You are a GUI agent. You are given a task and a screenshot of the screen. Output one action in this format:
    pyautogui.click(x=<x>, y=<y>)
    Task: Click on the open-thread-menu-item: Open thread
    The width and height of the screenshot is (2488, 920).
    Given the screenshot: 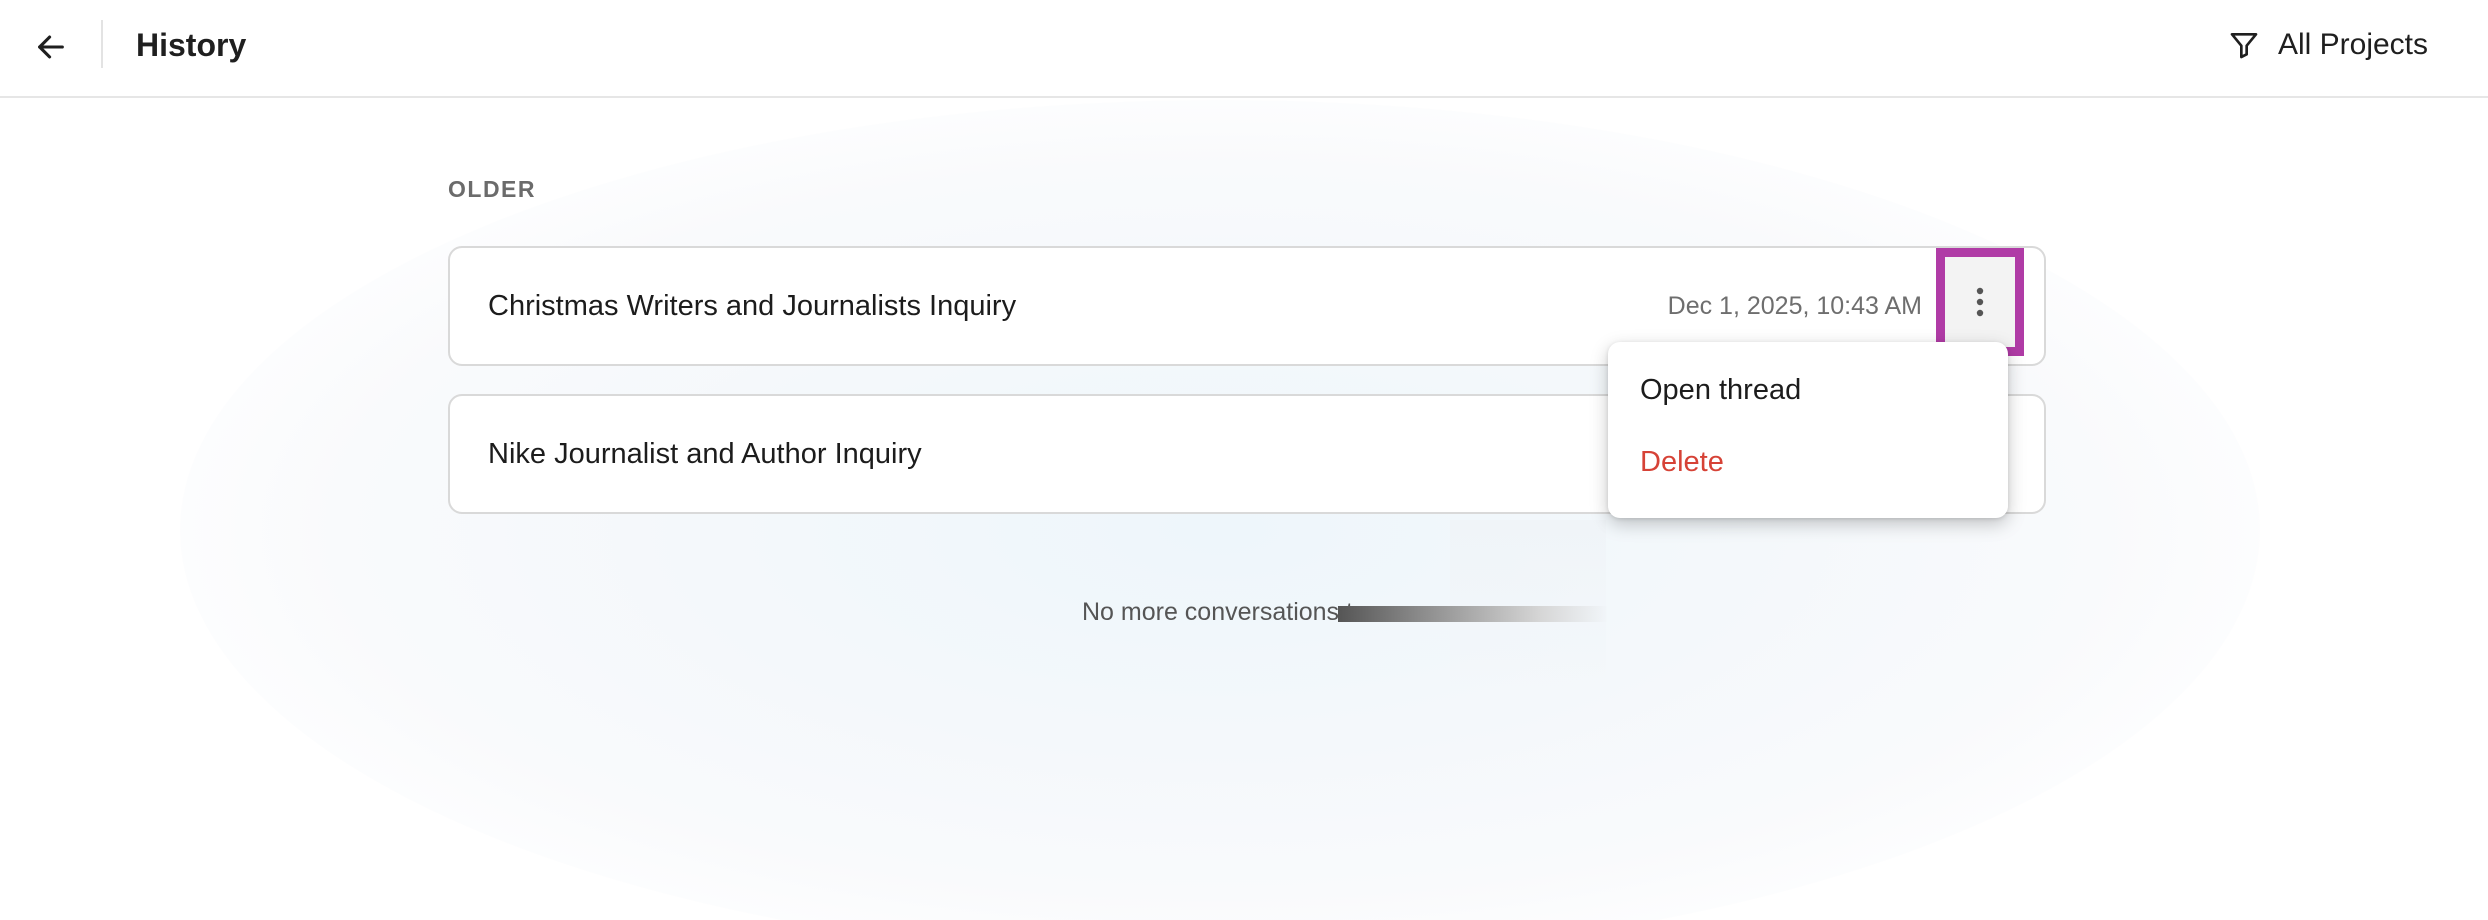 What is the action you would take?
    pyautogui.click(x=1808, y=390)
    